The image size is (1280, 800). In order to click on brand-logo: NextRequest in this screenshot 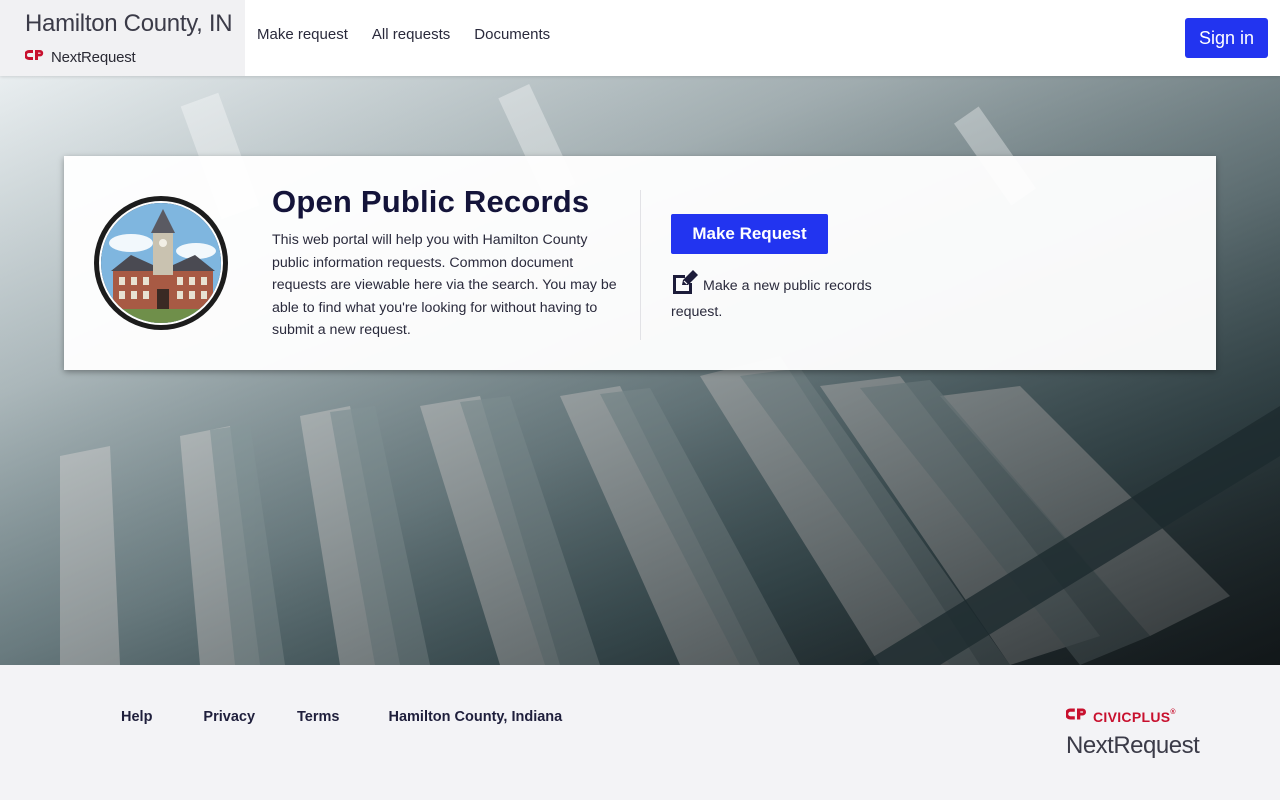, I will do `click(80, 57)`.